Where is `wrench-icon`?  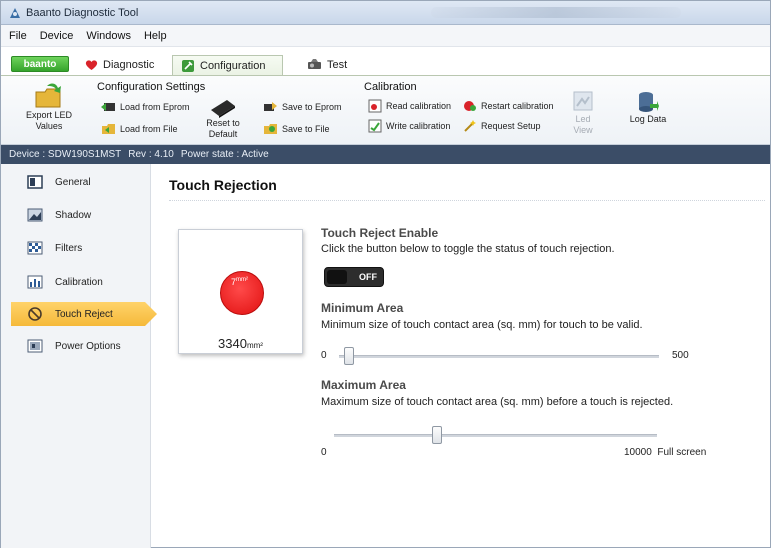
wrench-icon is located at coordinates (188, 66).